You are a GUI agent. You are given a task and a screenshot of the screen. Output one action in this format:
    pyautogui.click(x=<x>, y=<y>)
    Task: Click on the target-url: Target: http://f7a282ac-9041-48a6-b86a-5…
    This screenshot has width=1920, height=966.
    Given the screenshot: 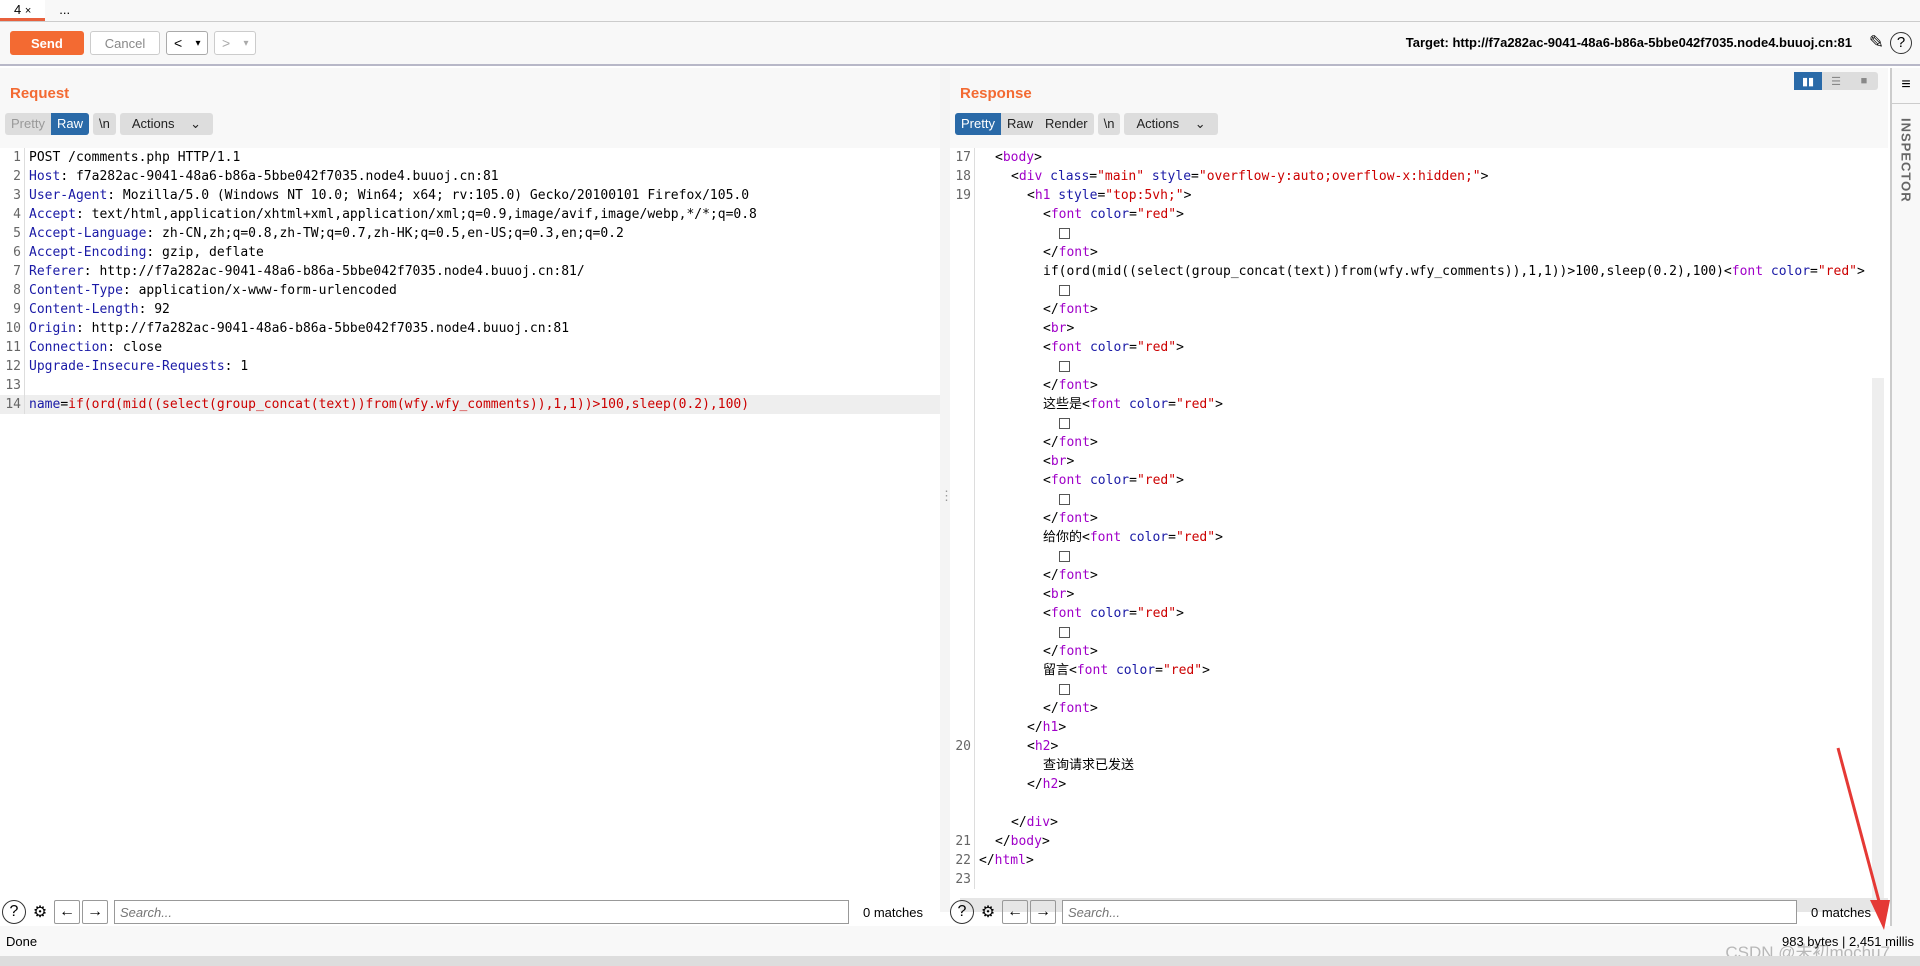 What is the action you would take?
    pyautogui.click(x=1629, y=42)
    